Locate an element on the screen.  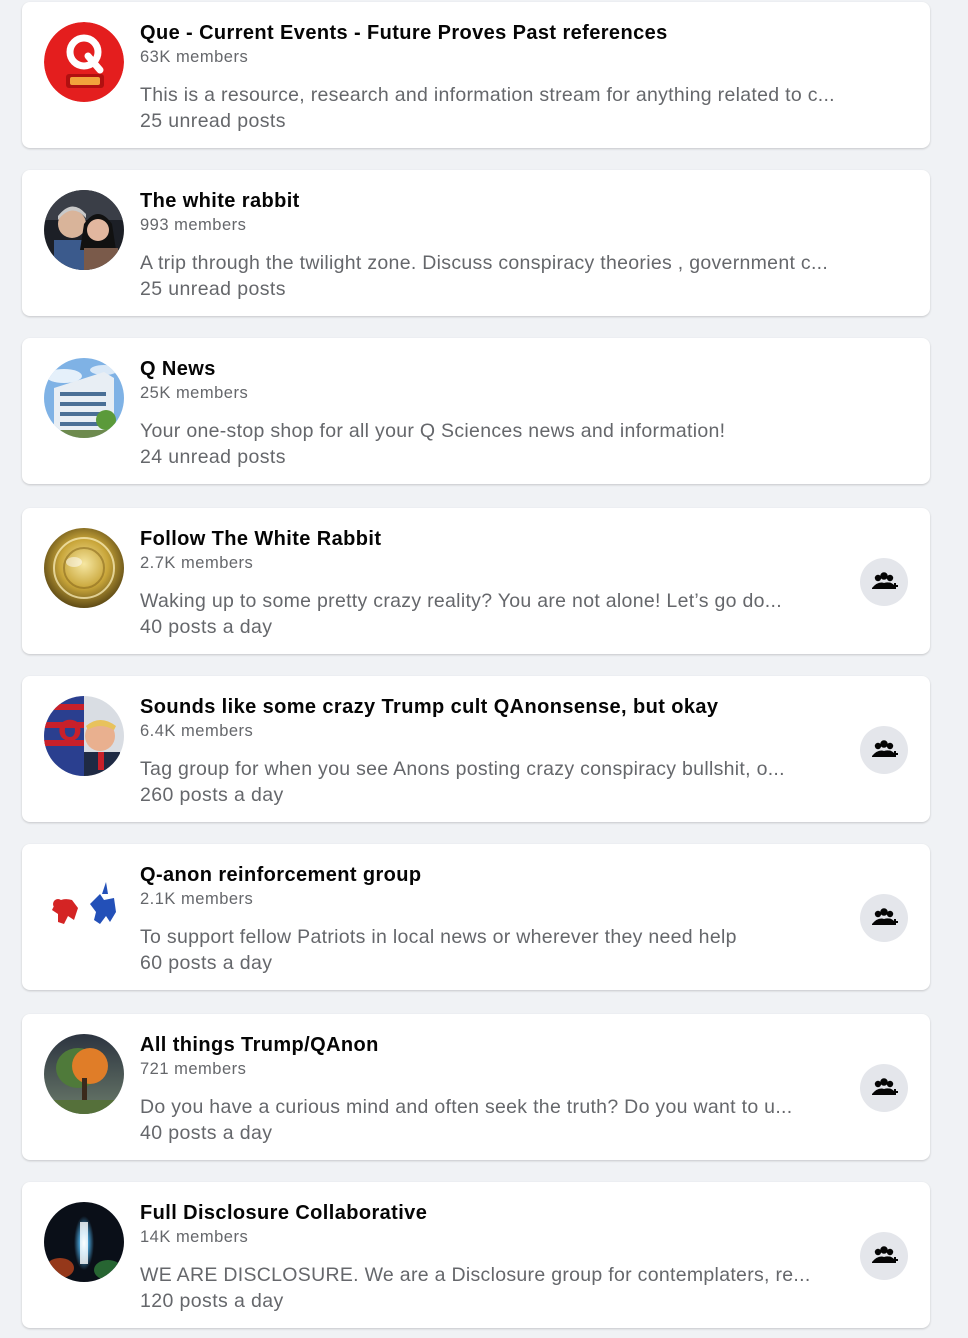
group-activity: 260 posts a day is located at coordinates (212, 795).